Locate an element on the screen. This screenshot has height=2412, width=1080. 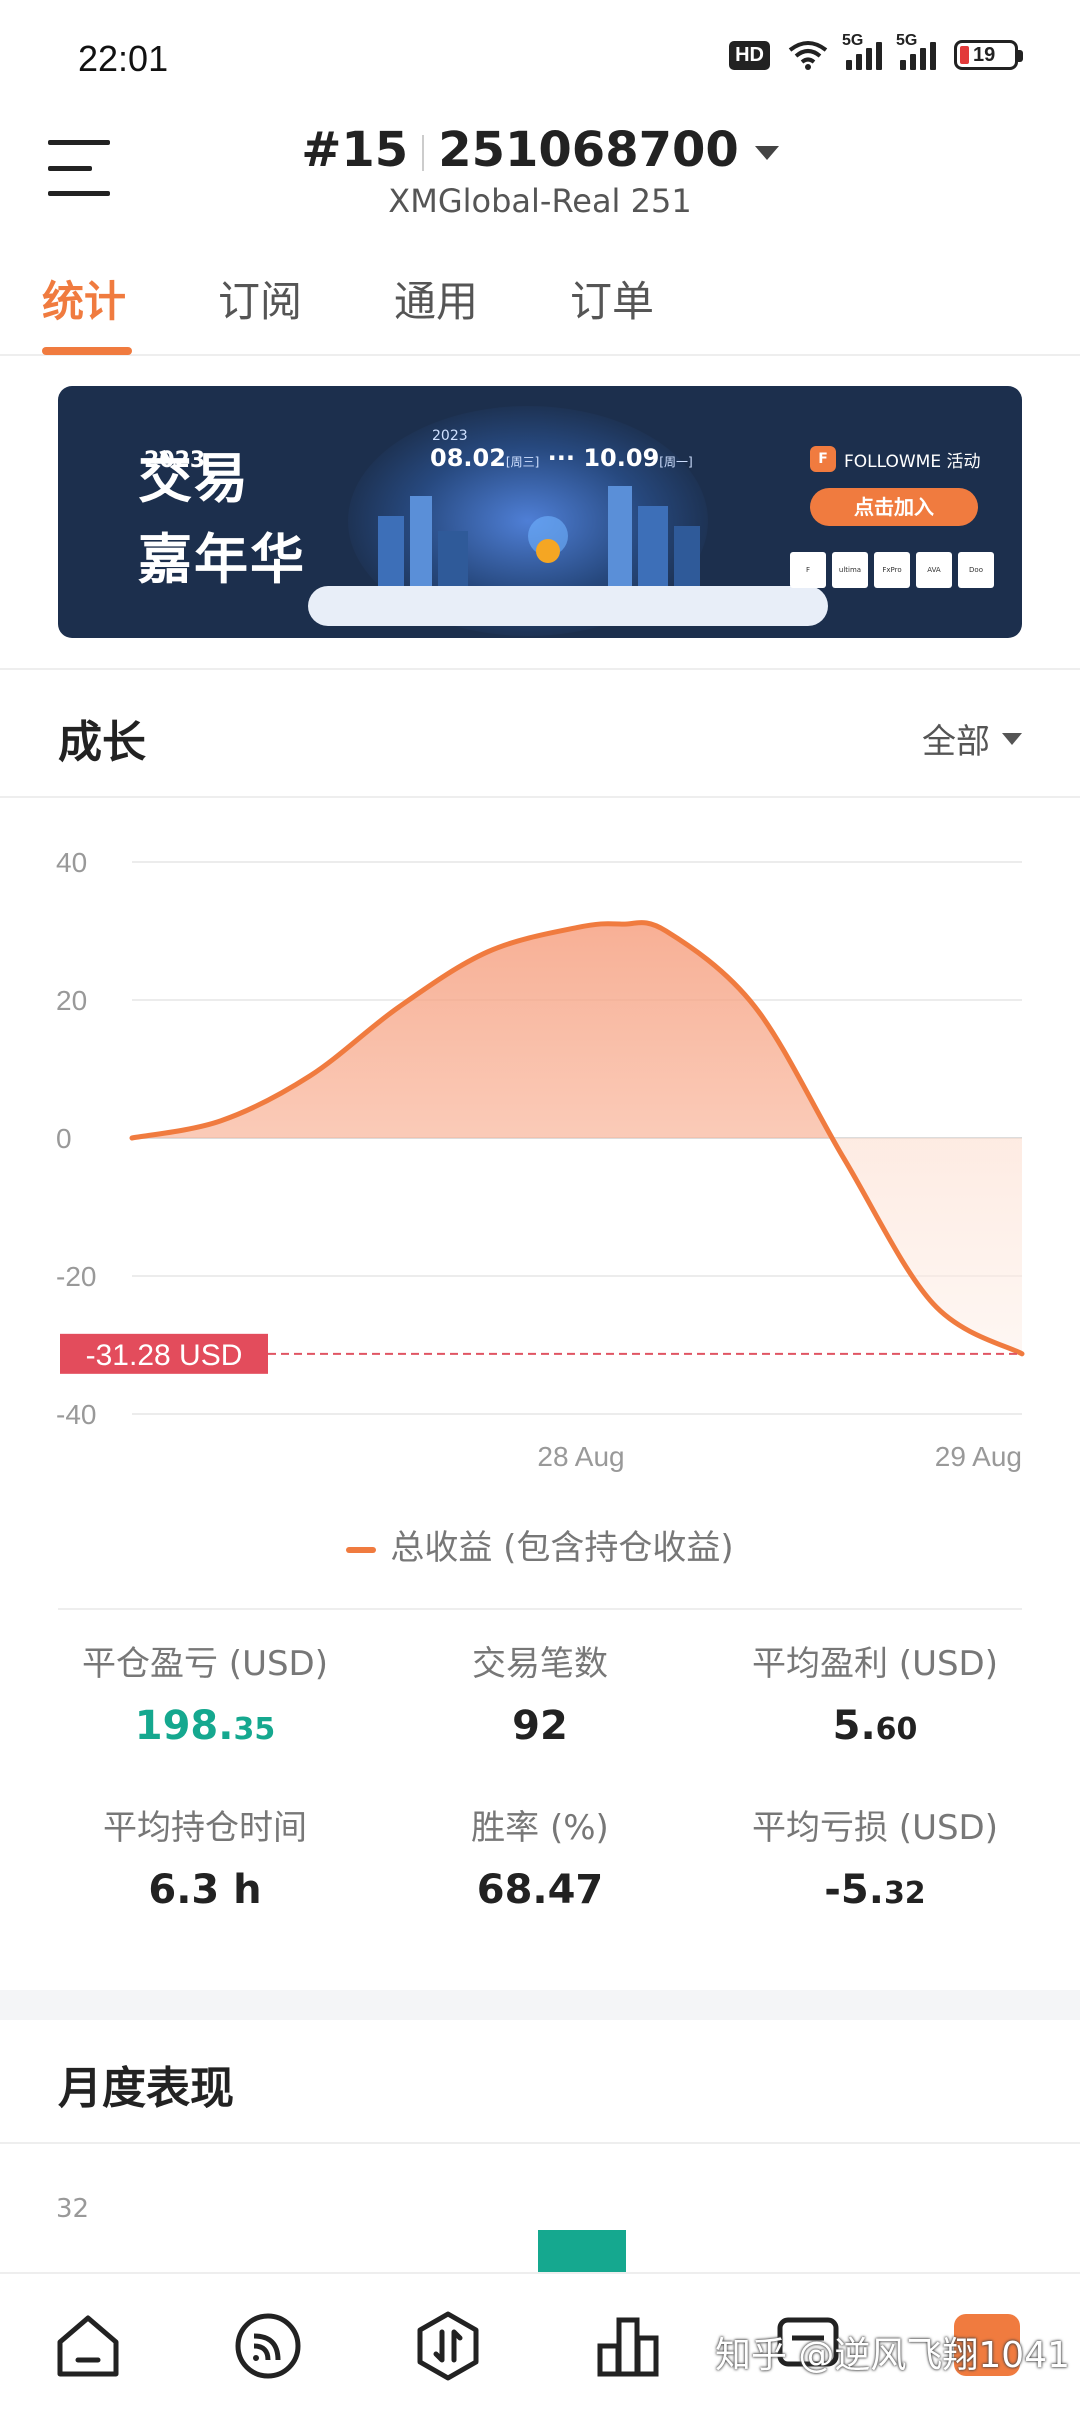
status-bar: 22:01 HD 5G 5G 19 is located at coordinates (540, 55).